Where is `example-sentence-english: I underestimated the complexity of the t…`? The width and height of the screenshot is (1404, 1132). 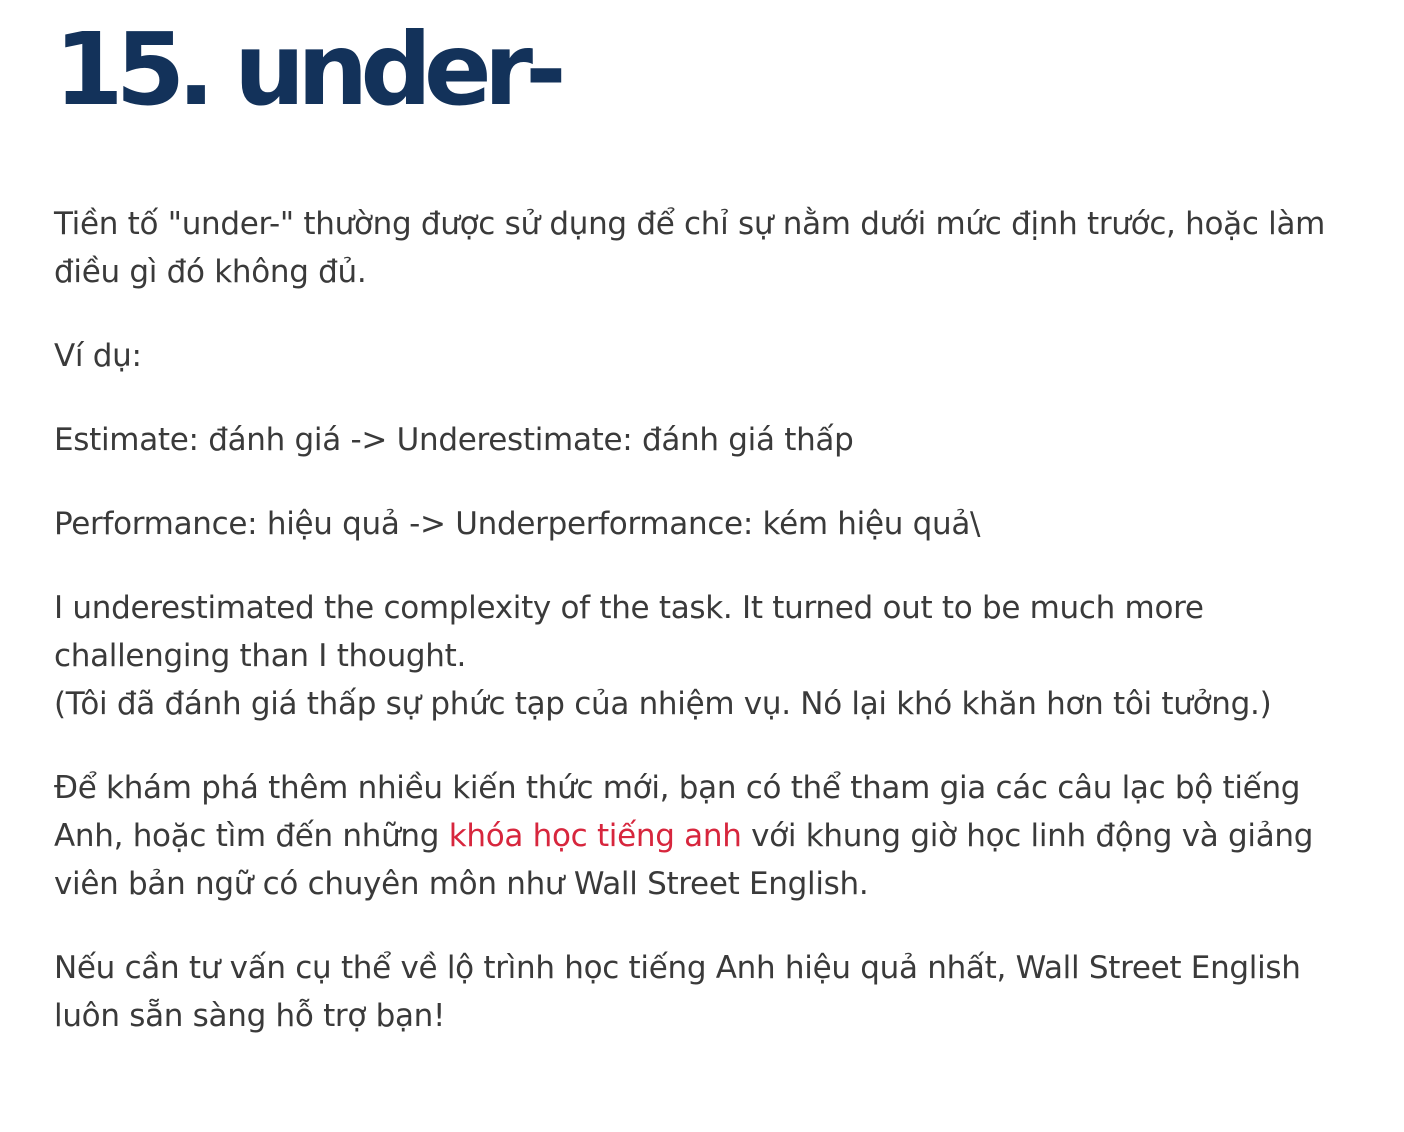
example-sentence-english: I underestimated the complexity of the t… is located at coordinates (629, 632).